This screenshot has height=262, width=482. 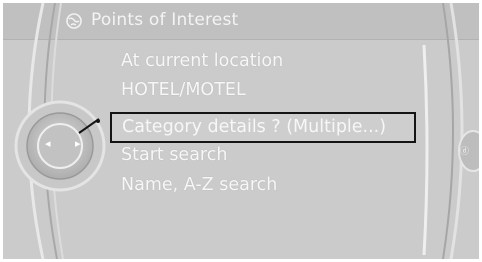 I want to click on menu-item-hotel-motel: HOTEL/MOTEL, so click(x=183, y=90).